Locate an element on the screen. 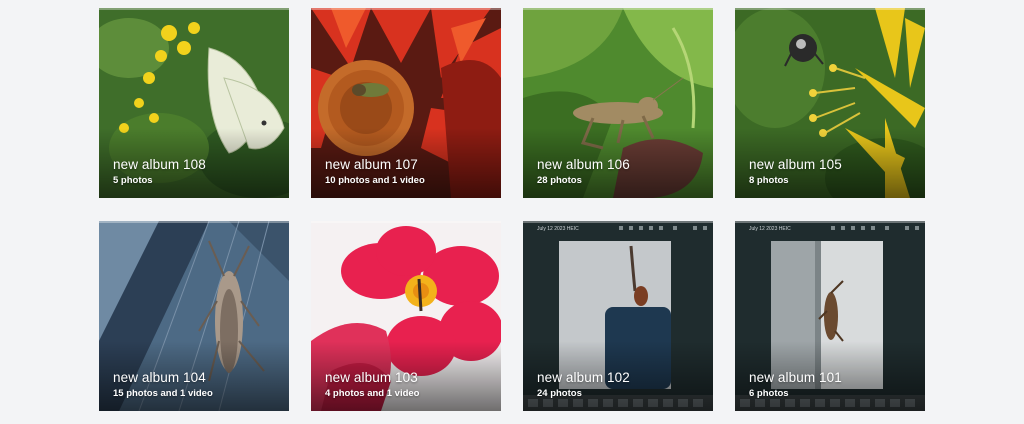  album-card-101: July 12 2023 HEIC new album 101 6 photos is located at coordinates (830, 316).